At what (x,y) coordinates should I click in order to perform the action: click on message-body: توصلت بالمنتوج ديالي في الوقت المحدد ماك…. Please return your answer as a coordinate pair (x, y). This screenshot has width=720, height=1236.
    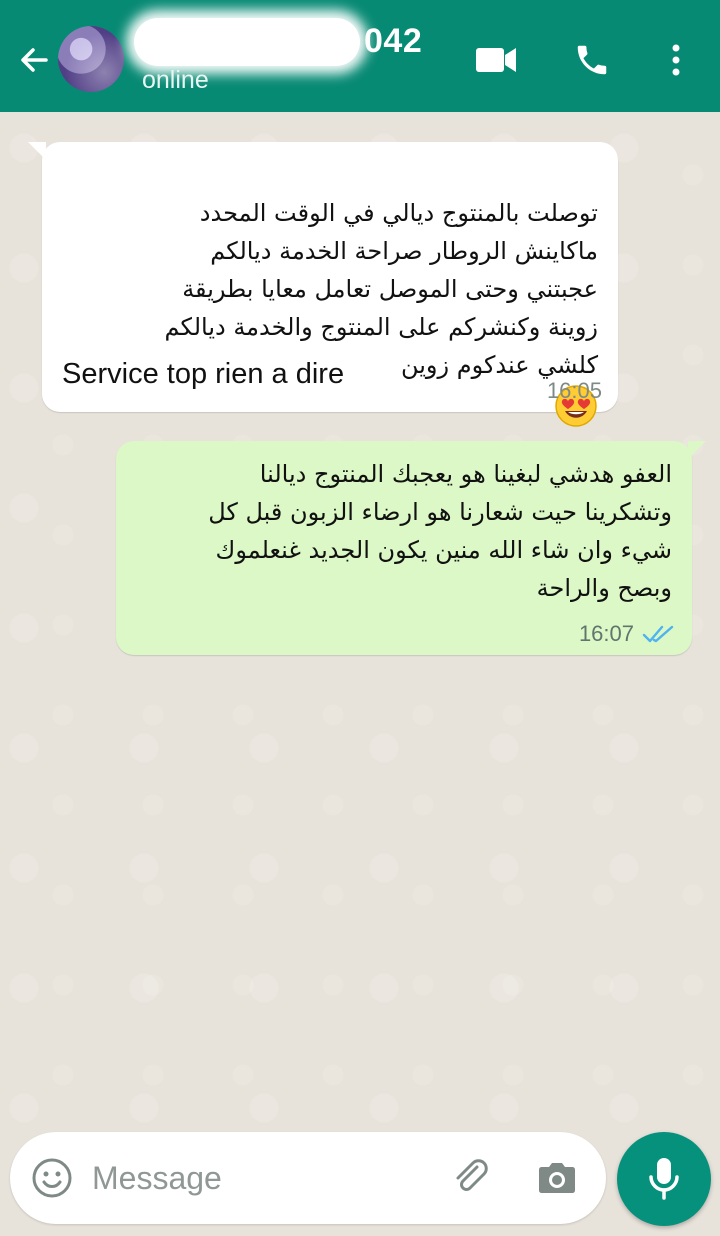
    Looking at the image, I should click on (381, 289).